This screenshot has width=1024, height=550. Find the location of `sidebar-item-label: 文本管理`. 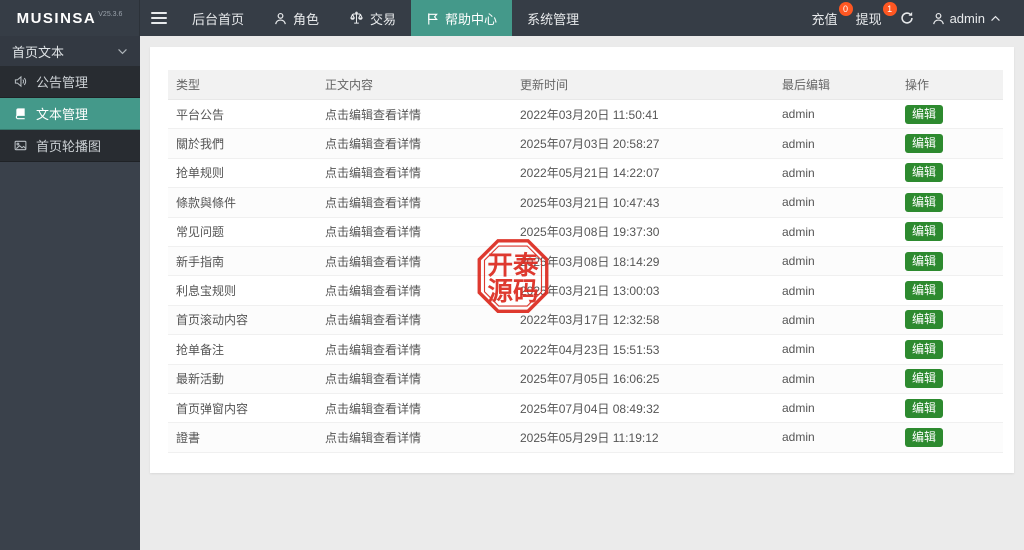

sidebar-item-label: 文本管理 is located at coordinates (62, 114).